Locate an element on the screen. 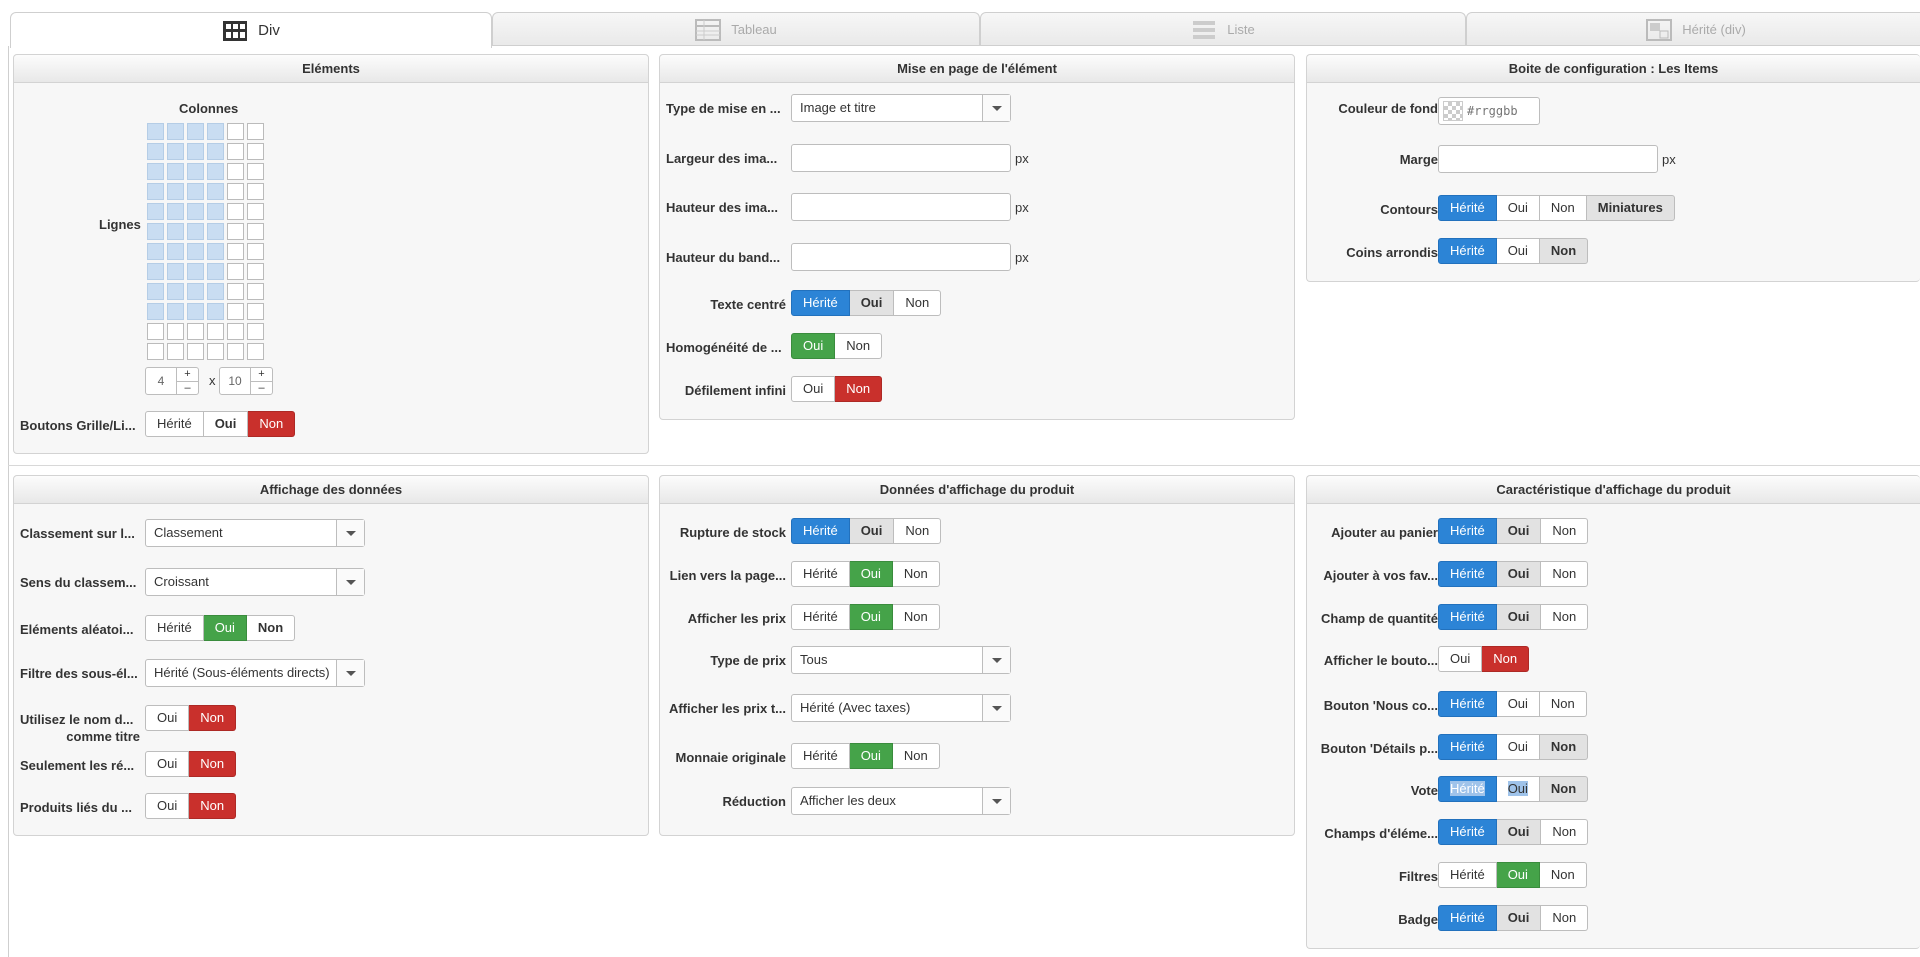  tab-herite-div: Hérité (div) is located at coordinates (1693, 29).